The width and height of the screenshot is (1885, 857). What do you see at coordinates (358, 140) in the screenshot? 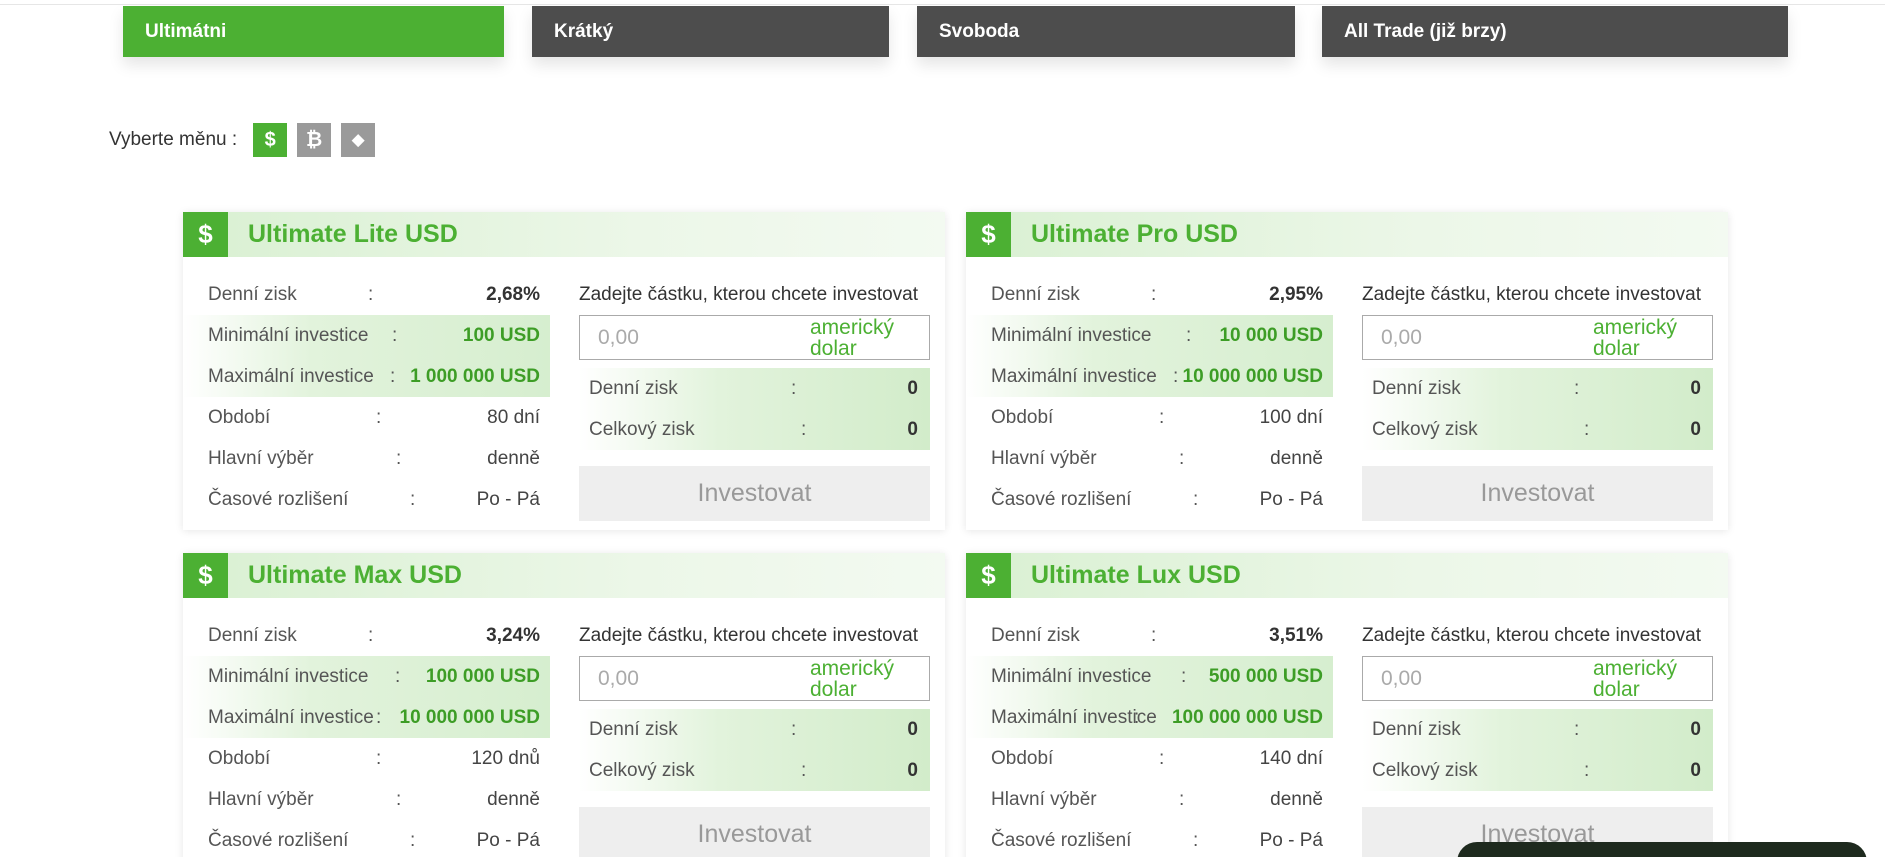
I see `ethereum-icon: ◆` at bounding box center [358, 140].